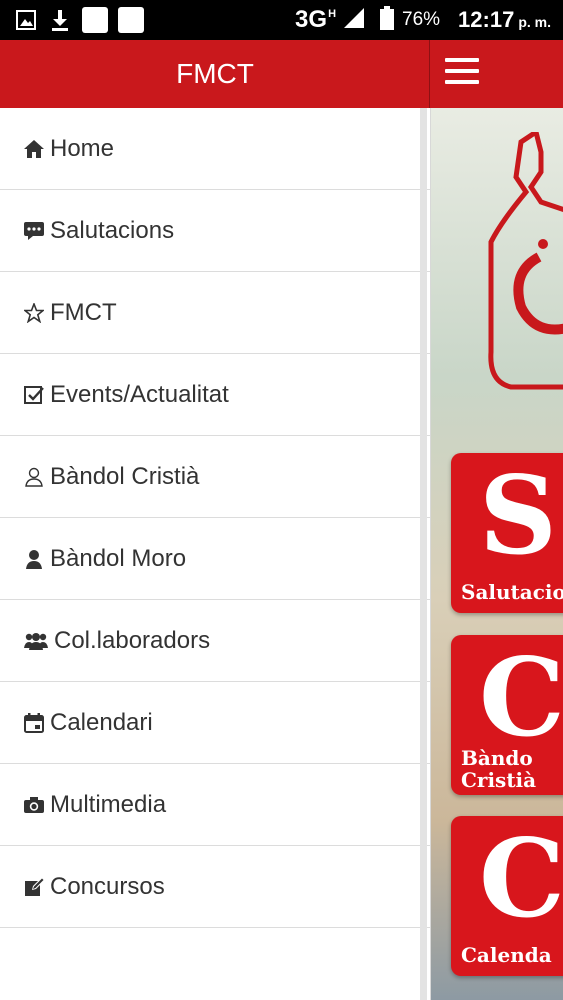 This screenshot has width=563, height=1000. I want to click on drawer-title: FMCT, so click(215, 73).